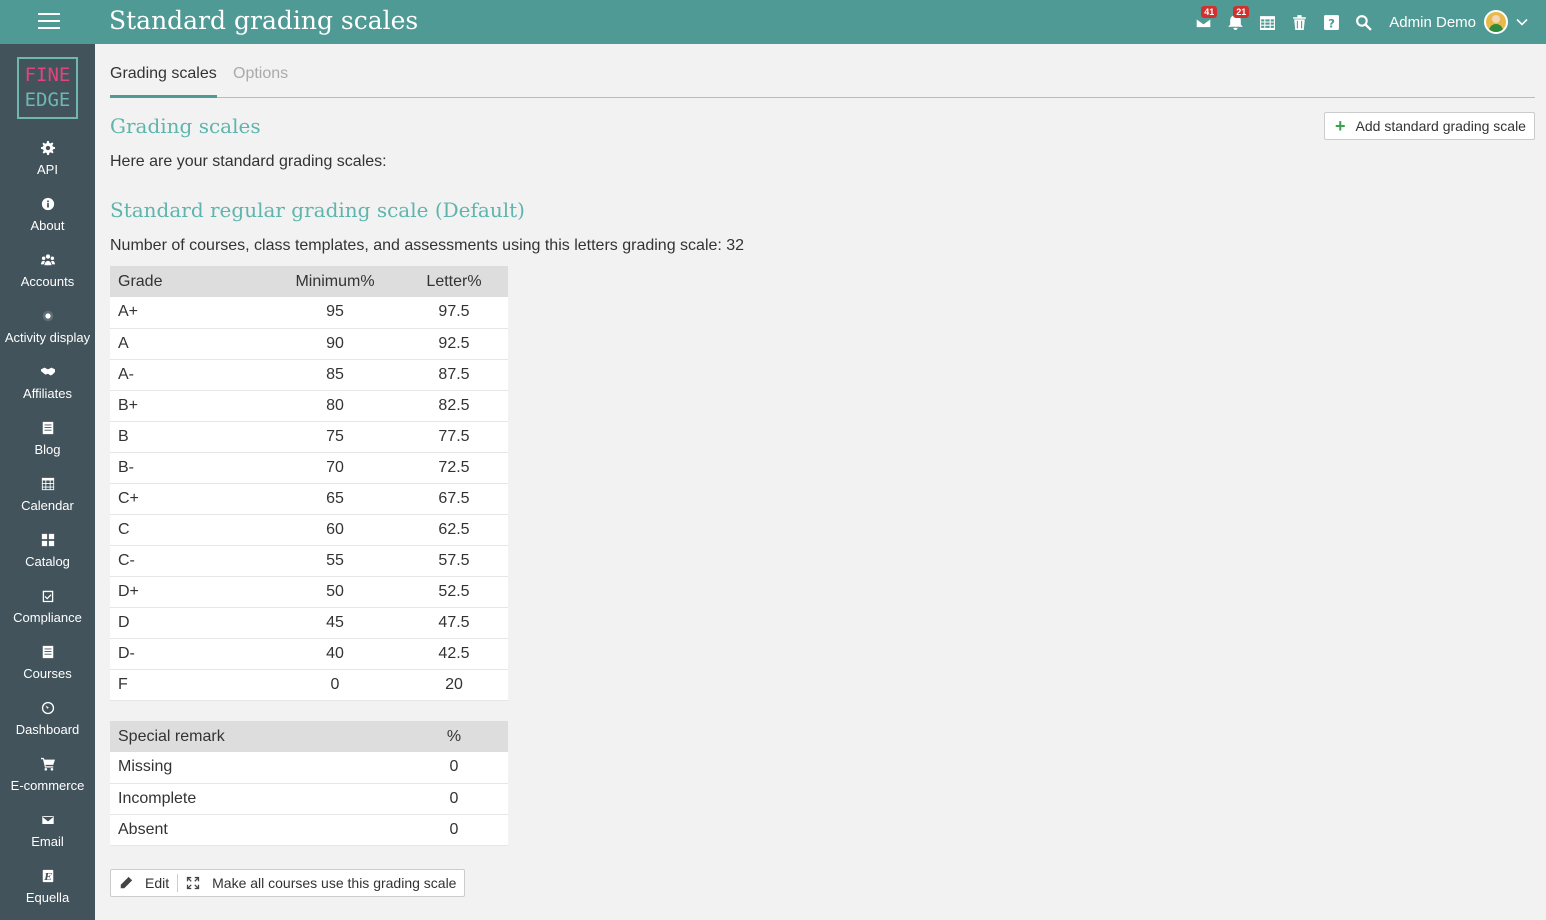 This screenshot has width=1546, height=920. I want to click on column-header-grade: Grade, so click(190, 281).